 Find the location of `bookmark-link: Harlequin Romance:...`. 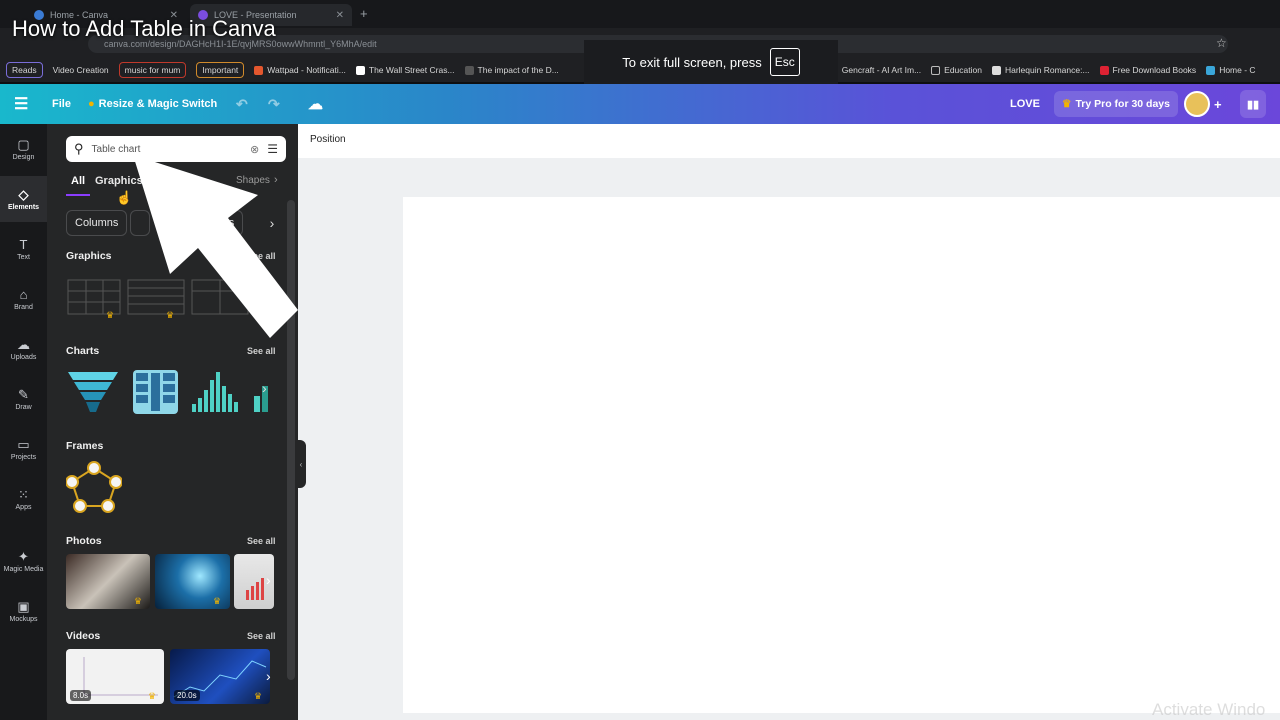

bookmark-link: Harlequin Romance:... is located at coordinates (1040, 70).